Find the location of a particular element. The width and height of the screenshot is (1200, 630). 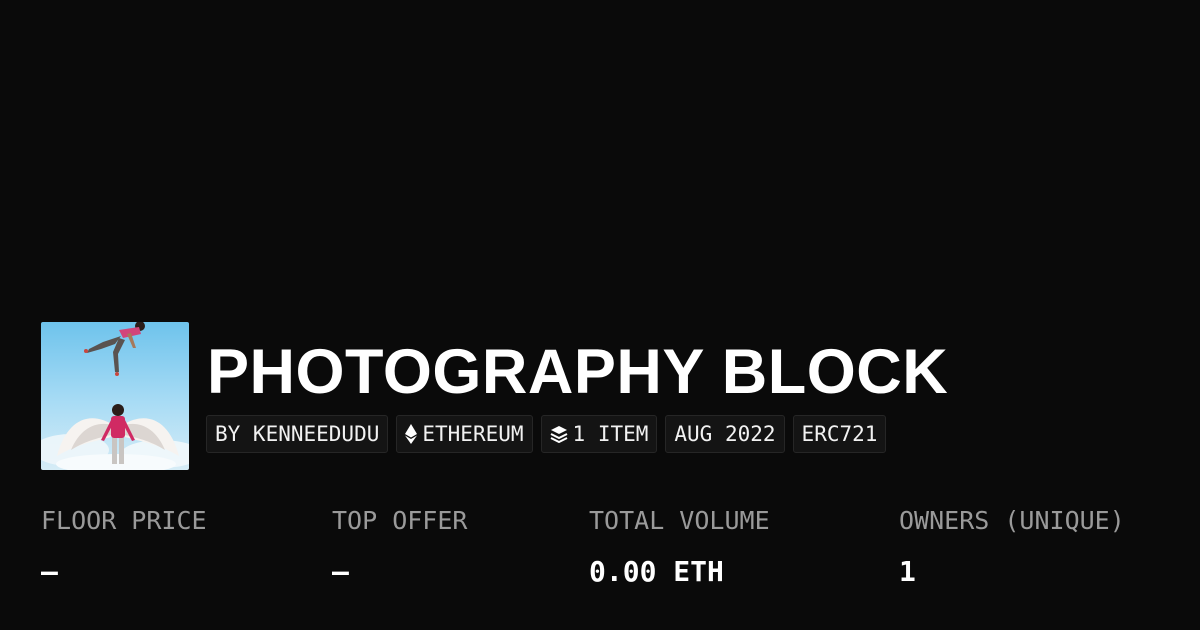

standard-label: ERC721 is located at coordinates (839, 434).